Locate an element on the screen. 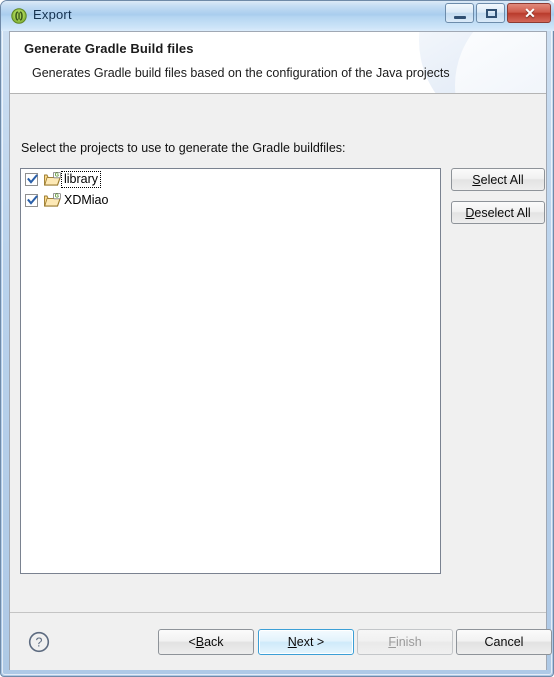 The width and height of the screenshot is (554, 677). close-button: ✕ is located at coordinates (529, 13).